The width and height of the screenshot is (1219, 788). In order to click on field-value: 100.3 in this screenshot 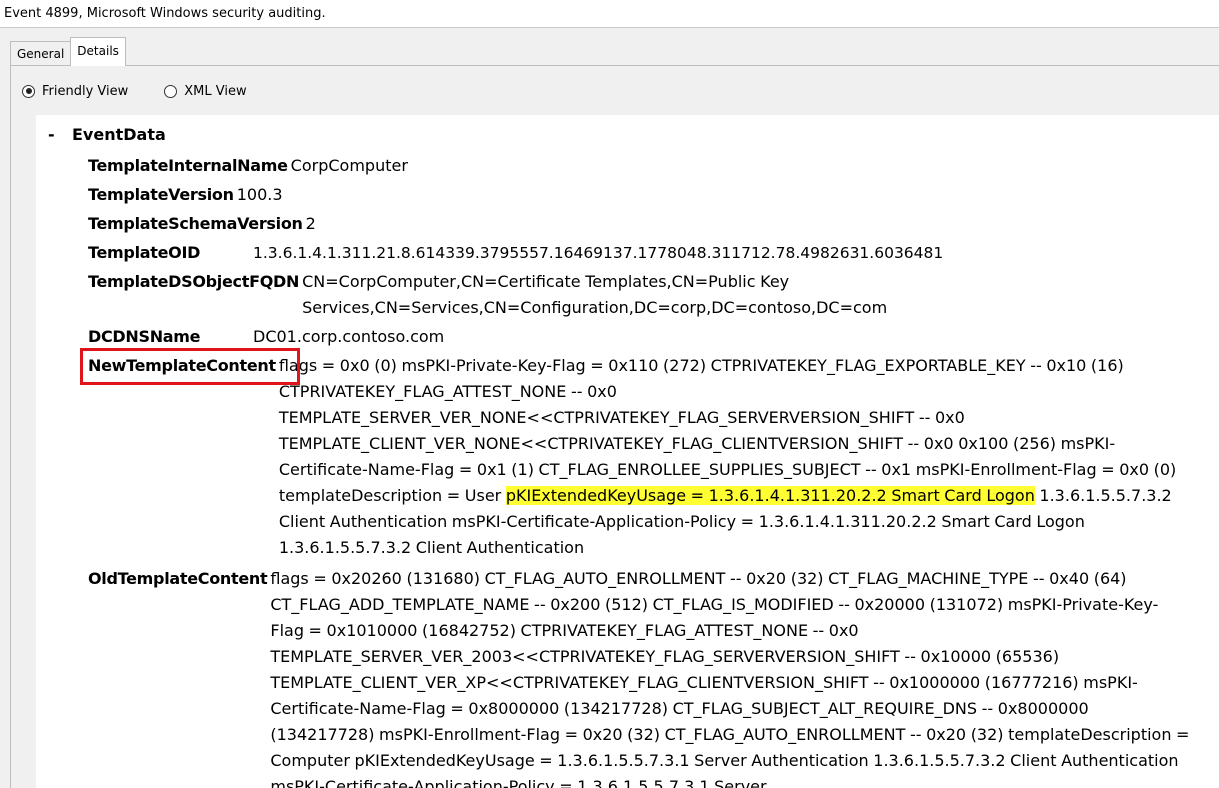, I will do `click(259, 194)`.